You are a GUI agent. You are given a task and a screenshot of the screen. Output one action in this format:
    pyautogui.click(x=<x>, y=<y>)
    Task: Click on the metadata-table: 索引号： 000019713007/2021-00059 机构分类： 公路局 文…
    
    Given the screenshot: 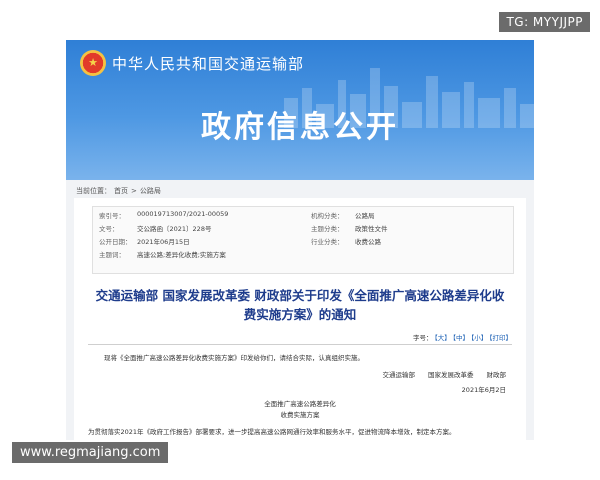 What is the action you would take?
    pyautogui.click(x=303, y=240)
    